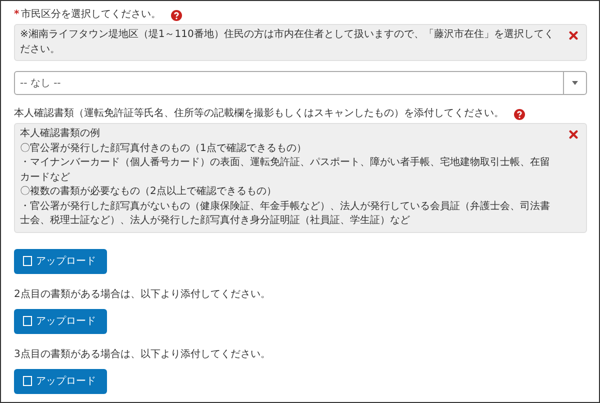  I want to click on select-field: -- なし --, so click(300, 83).